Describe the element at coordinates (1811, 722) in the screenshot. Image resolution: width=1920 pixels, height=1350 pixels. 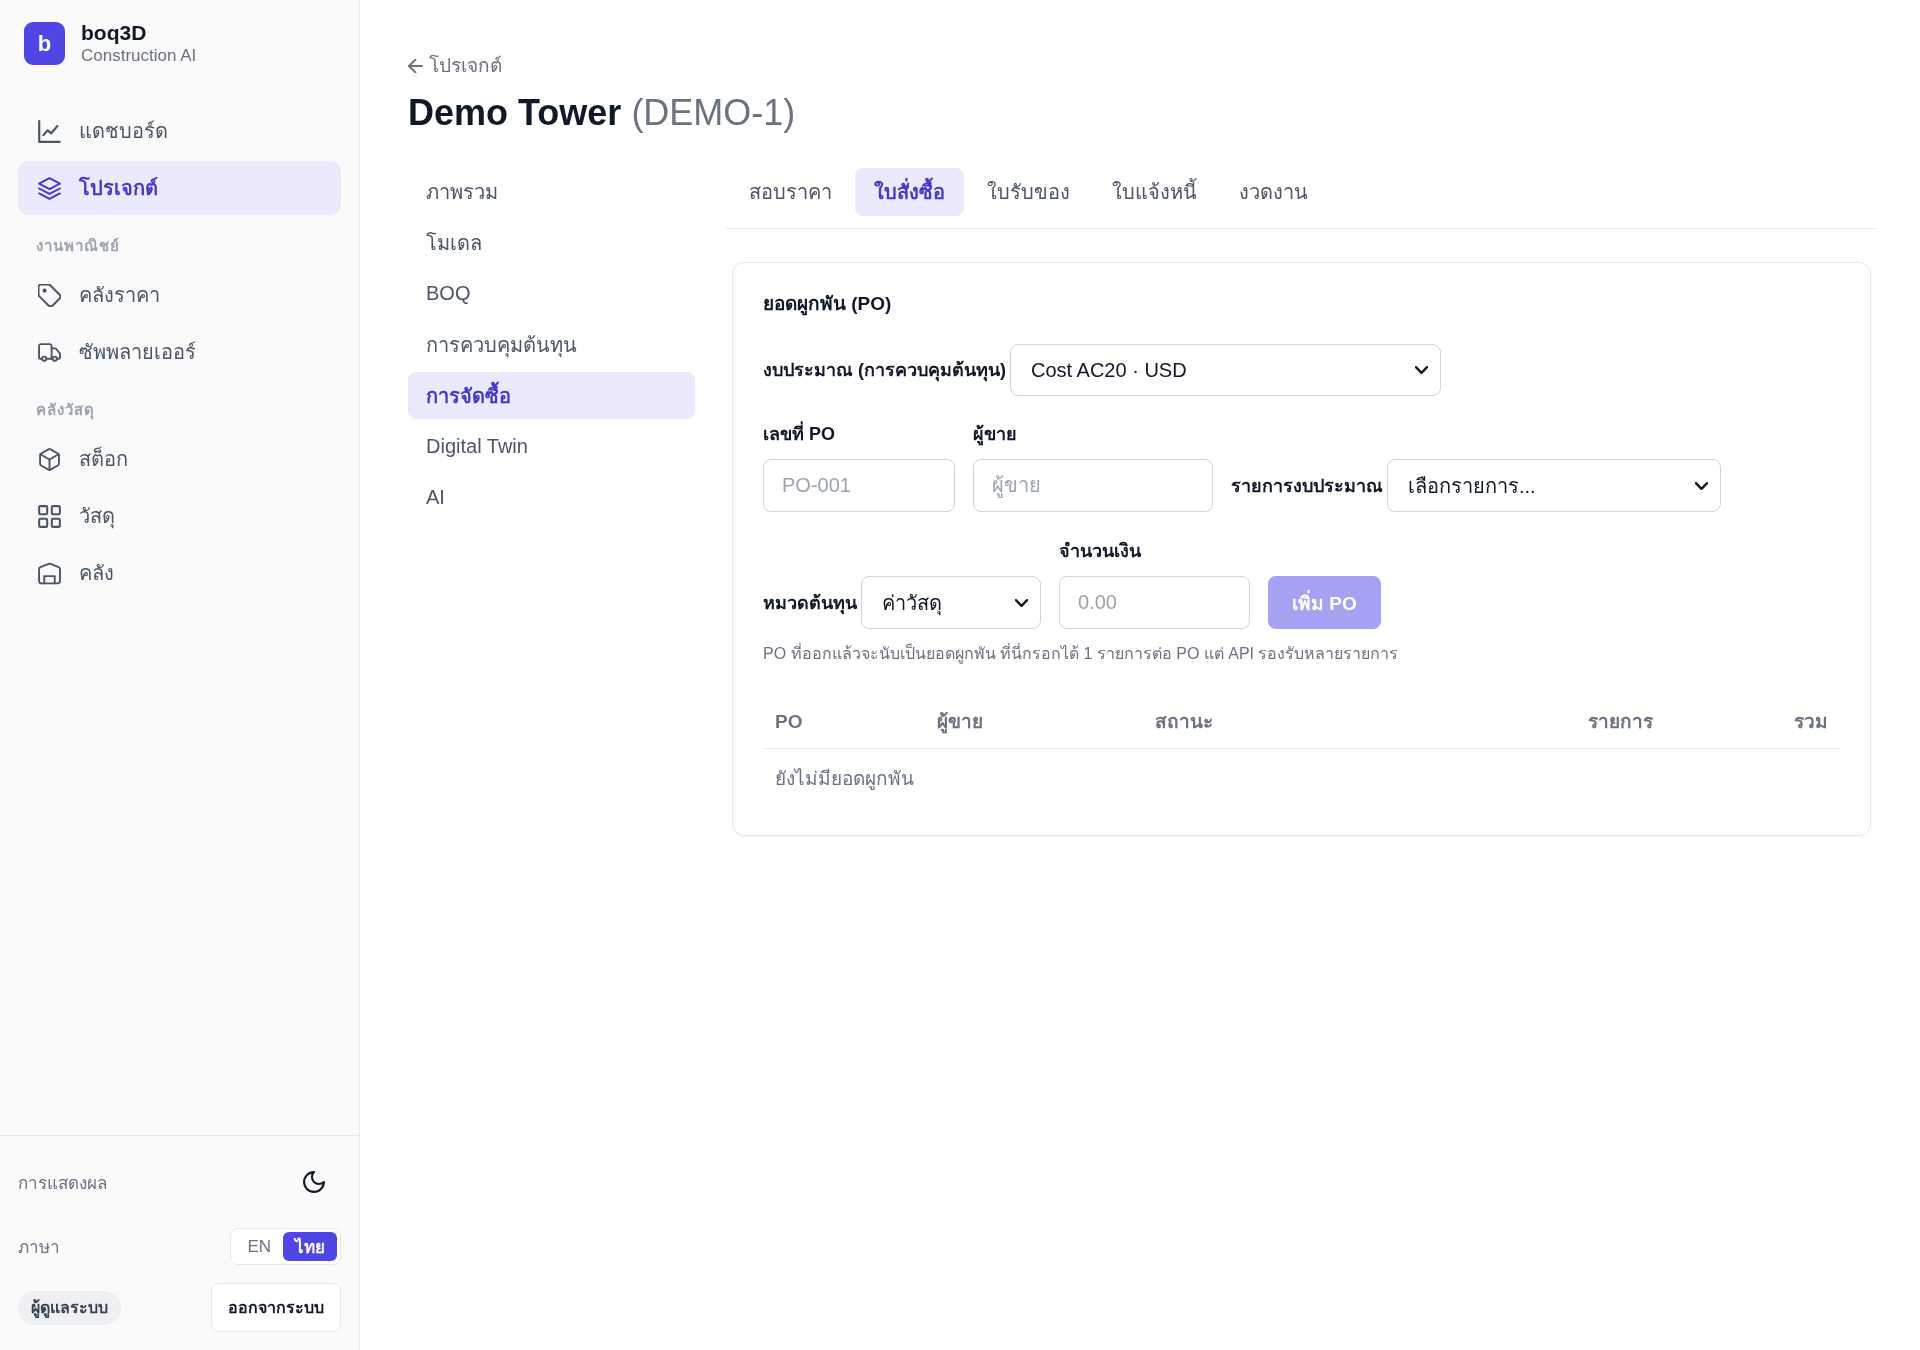
I see `column-header: รวม` at that location.